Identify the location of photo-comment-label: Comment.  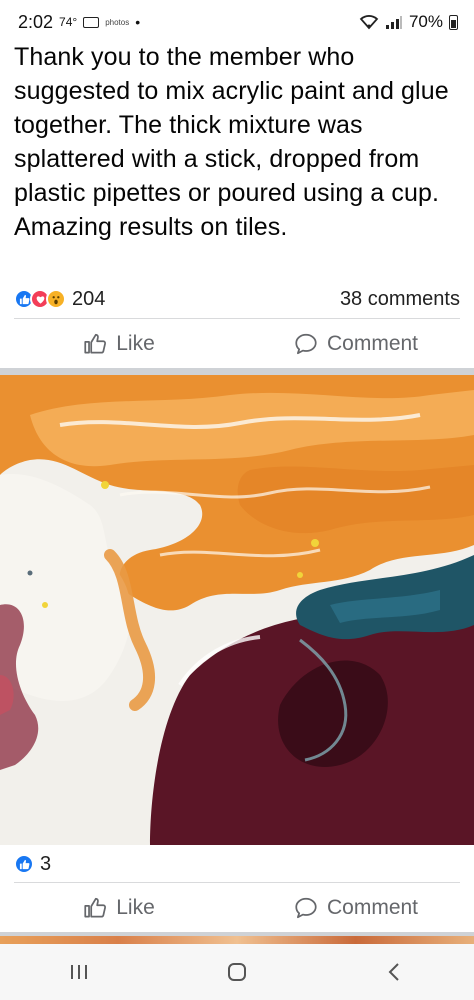
(372, 907).